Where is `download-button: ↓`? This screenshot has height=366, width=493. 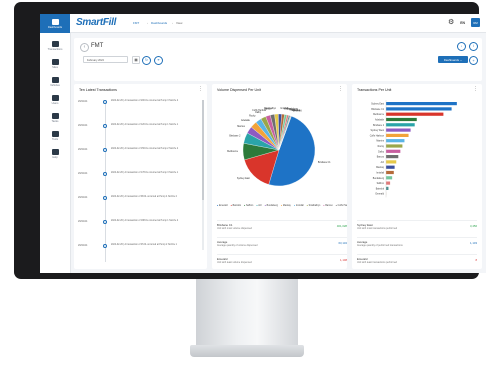
download-button: ↓ is located at coordinates (461, 46).